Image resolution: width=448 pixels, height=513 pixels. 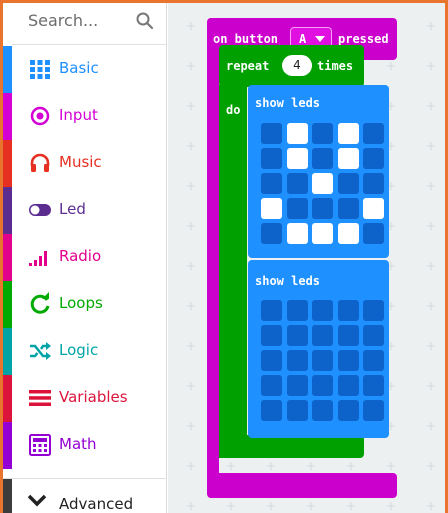 I want to click on chevron-down-icon, so click(x=37, y=500).